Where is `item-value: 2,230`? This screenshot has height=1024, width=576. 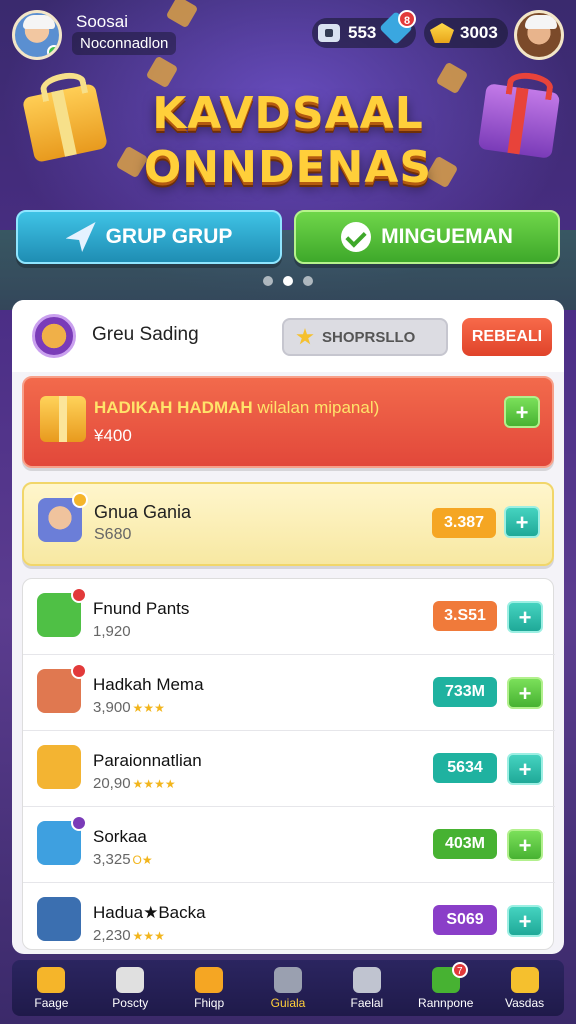
item-value: 2,230 is located at coordinates (112, 935).